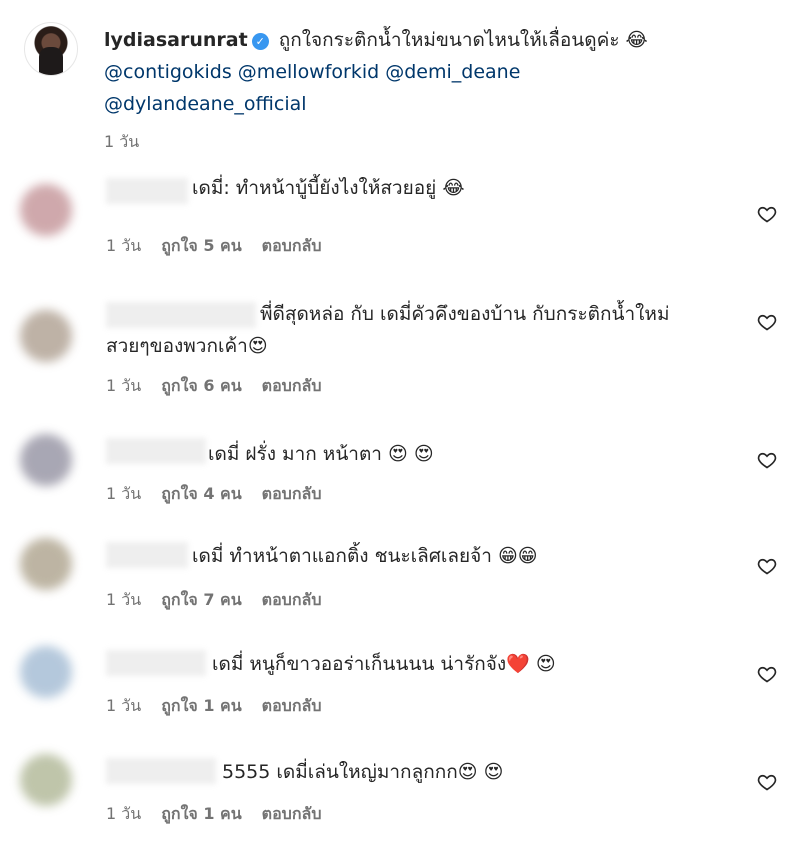 The height and width of the screenshot is (845, 800). Describe the element at coordinates (187, 346) in the screenshot. I see `comment-text-line-2: สวยๆของพวกเค้า😍` at that location.